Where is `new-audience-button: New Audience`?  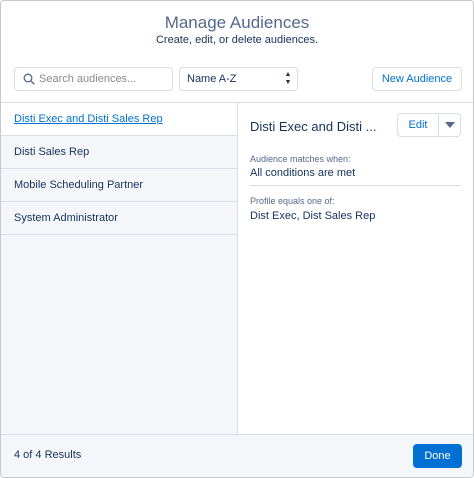 new-audience-button: New Audience is located at coordinates (417, 79).